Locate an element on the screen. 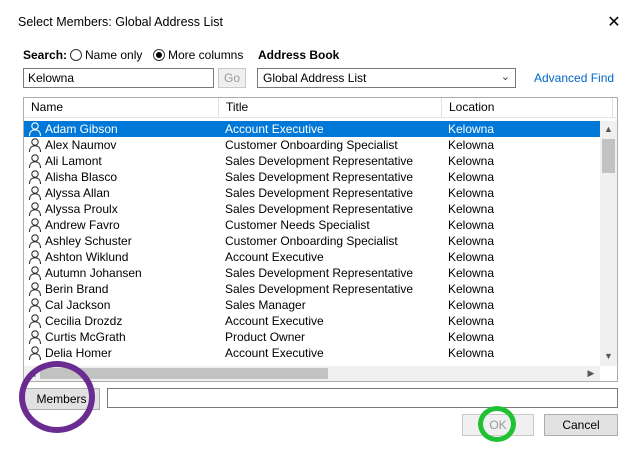 The image size is (641, 453). close-button: ✕ is located at coordinates (614, 24).